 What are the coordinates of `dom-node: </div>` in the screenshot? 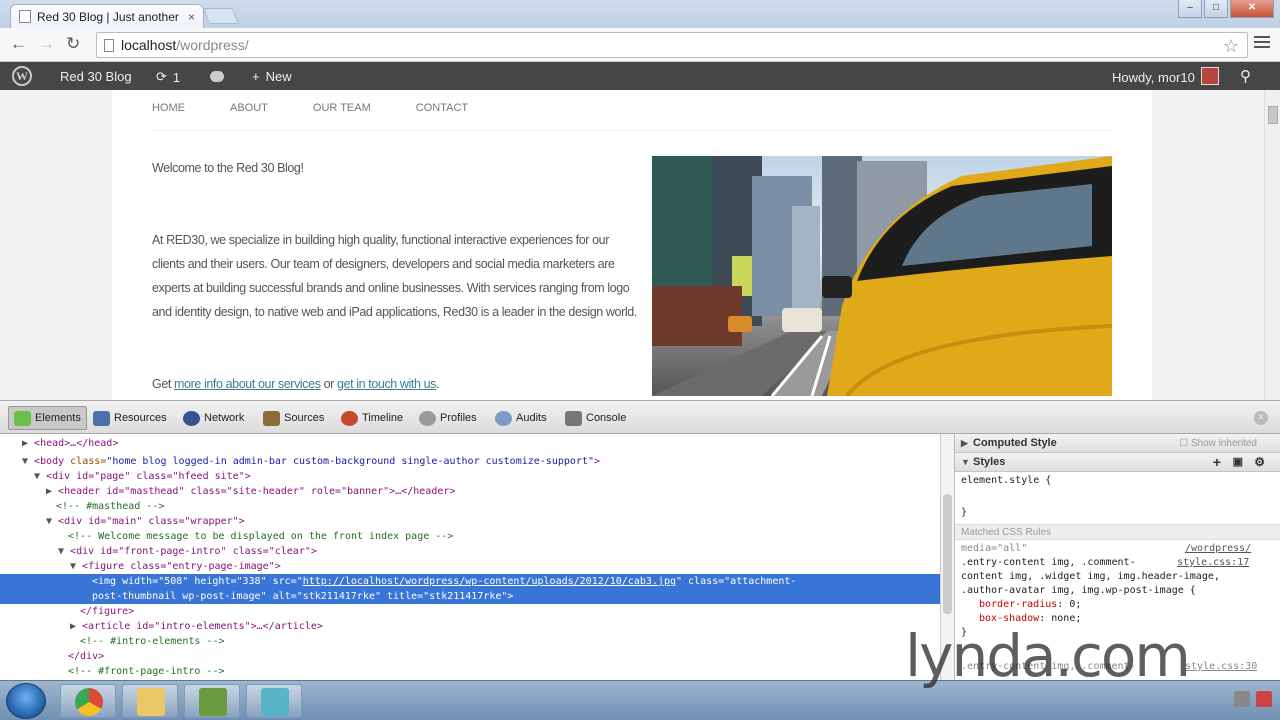 It's located at (470, 656).